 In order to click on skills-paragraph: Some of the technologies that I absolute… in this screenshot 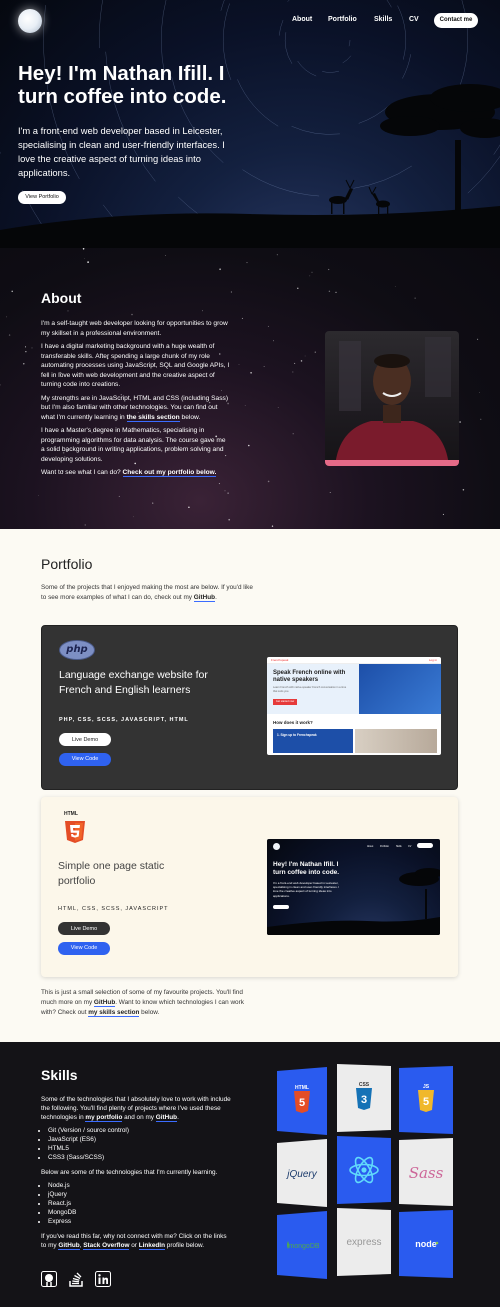, I will do `click(136, 1109)`.